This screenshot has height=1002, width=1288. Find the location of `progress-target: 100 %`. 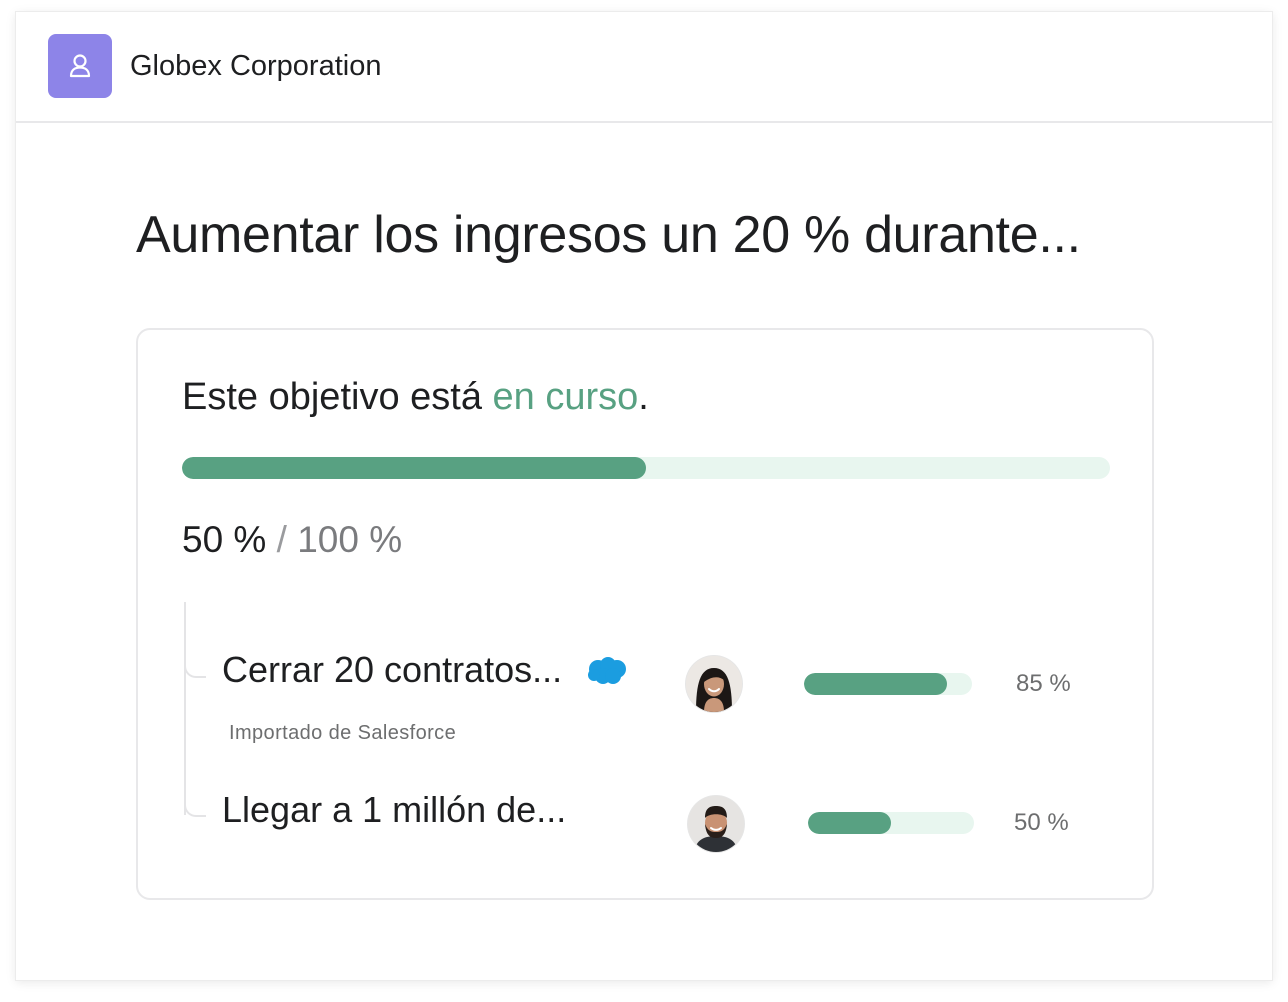

progress-target: 100 % is located at coordinates (350, 539).